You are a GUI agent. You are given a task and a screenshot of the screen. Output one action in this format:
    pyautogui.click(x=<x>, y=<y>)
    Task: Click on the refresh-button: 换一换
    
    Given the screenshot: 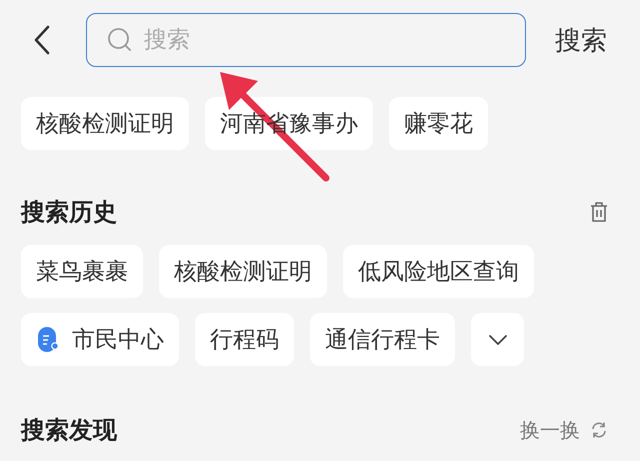 What is the action you would take?
    pyautogui.click(x=564, y=430)
    